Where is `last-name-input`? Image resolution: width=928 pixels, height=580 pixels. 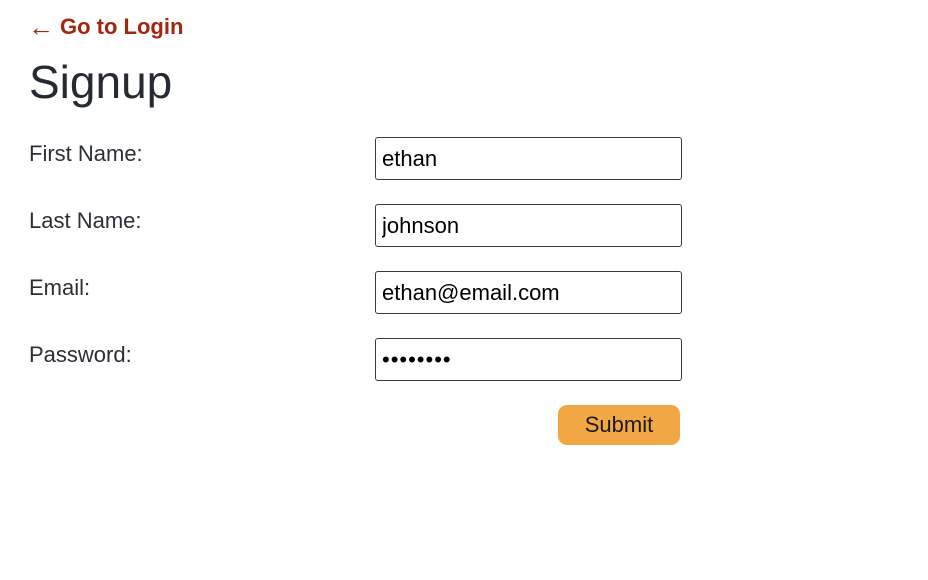 last-name-input is located at coordinates (528, 225).